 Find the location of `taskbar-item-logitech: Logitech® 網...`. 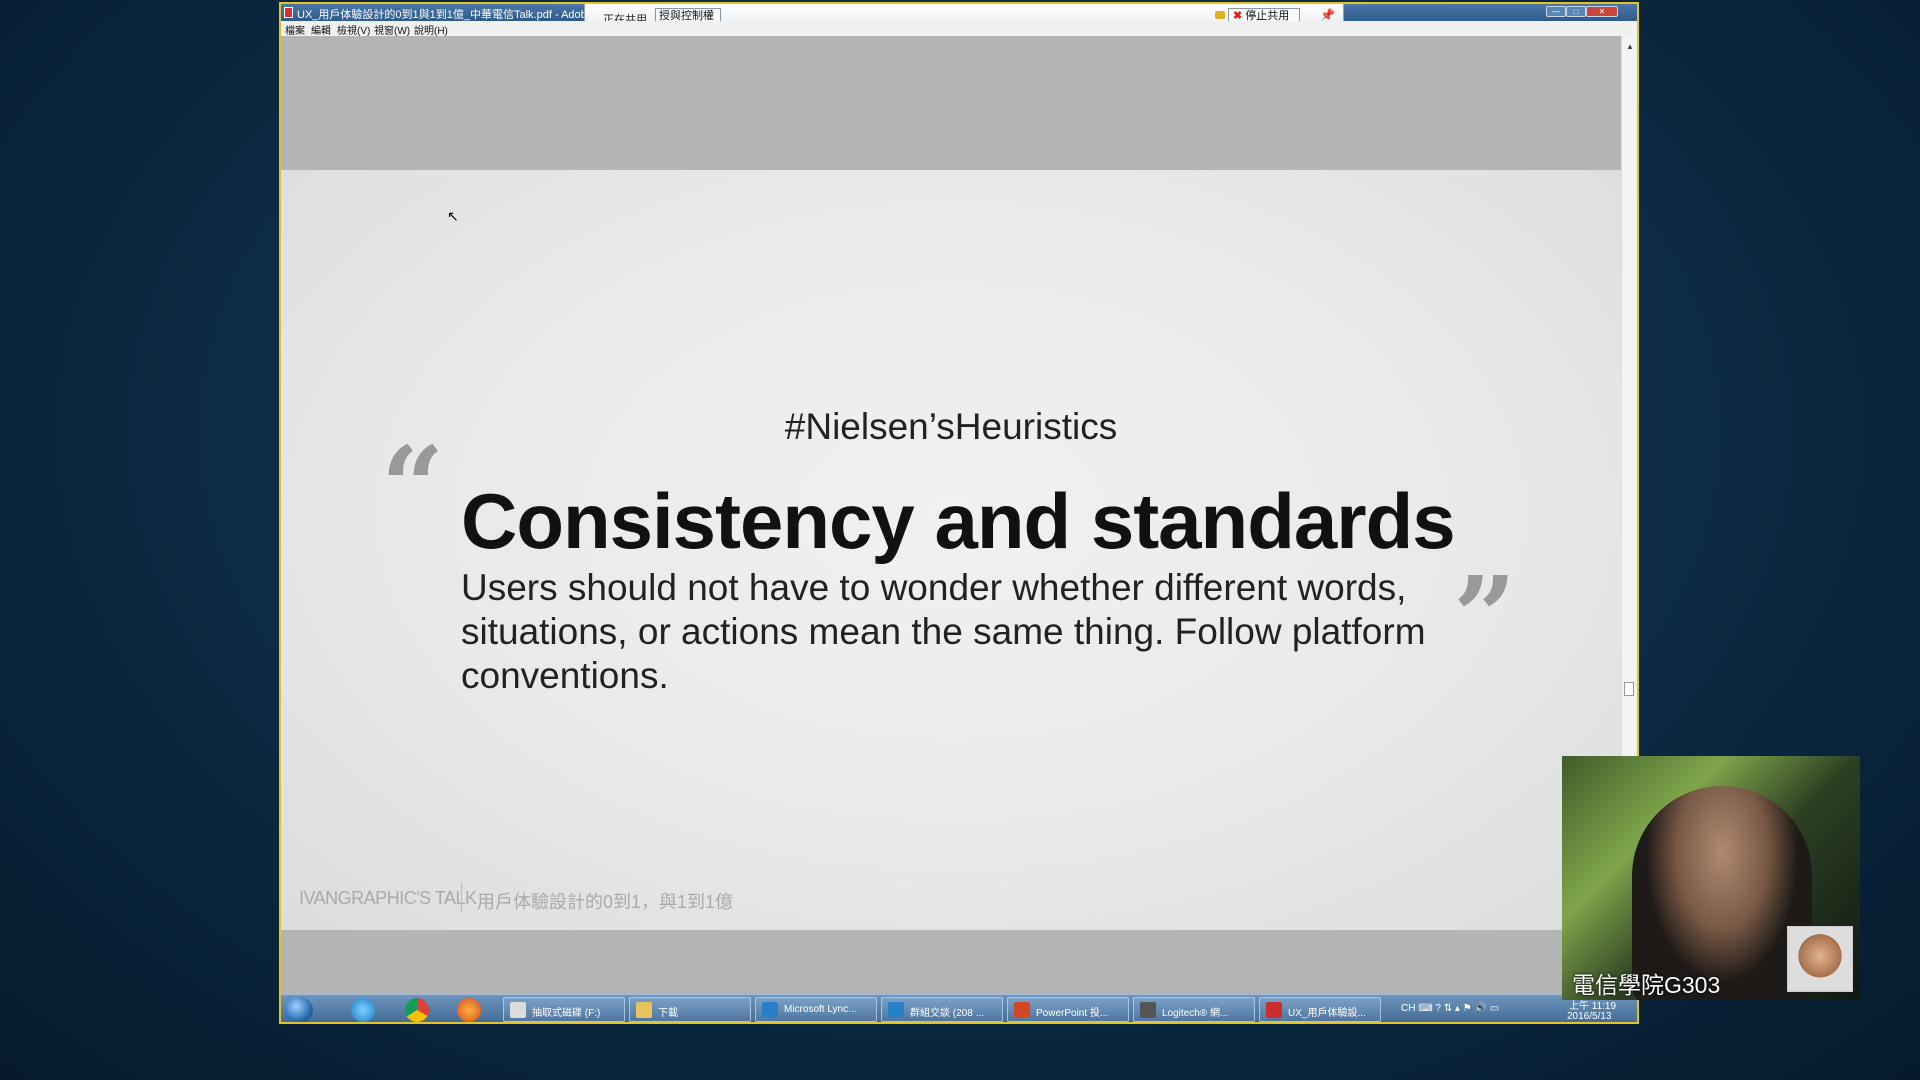

taskbar-item-logitech: Logitech® 網... is located at coordinates (1194, 1009).